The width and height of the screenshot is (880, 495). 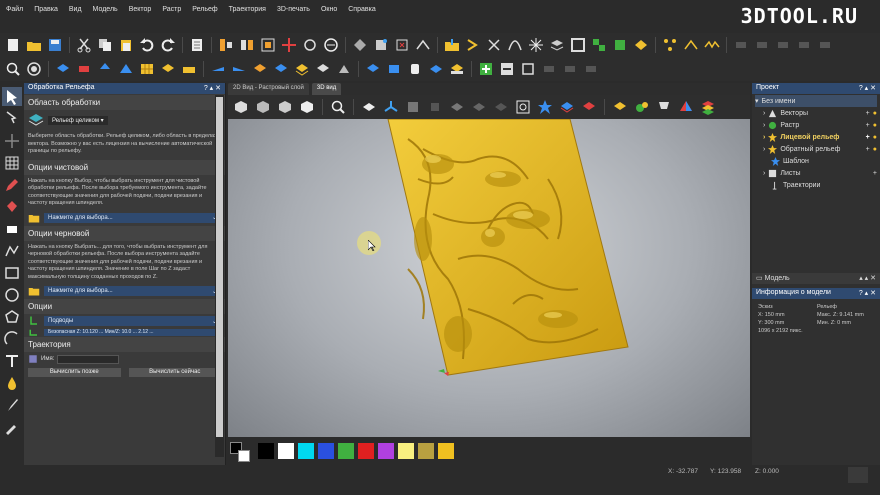 What do you see at coordinates (599, 45) in the screenshot?
I see `green-blocks-icon` at bounding box center [599, 45].